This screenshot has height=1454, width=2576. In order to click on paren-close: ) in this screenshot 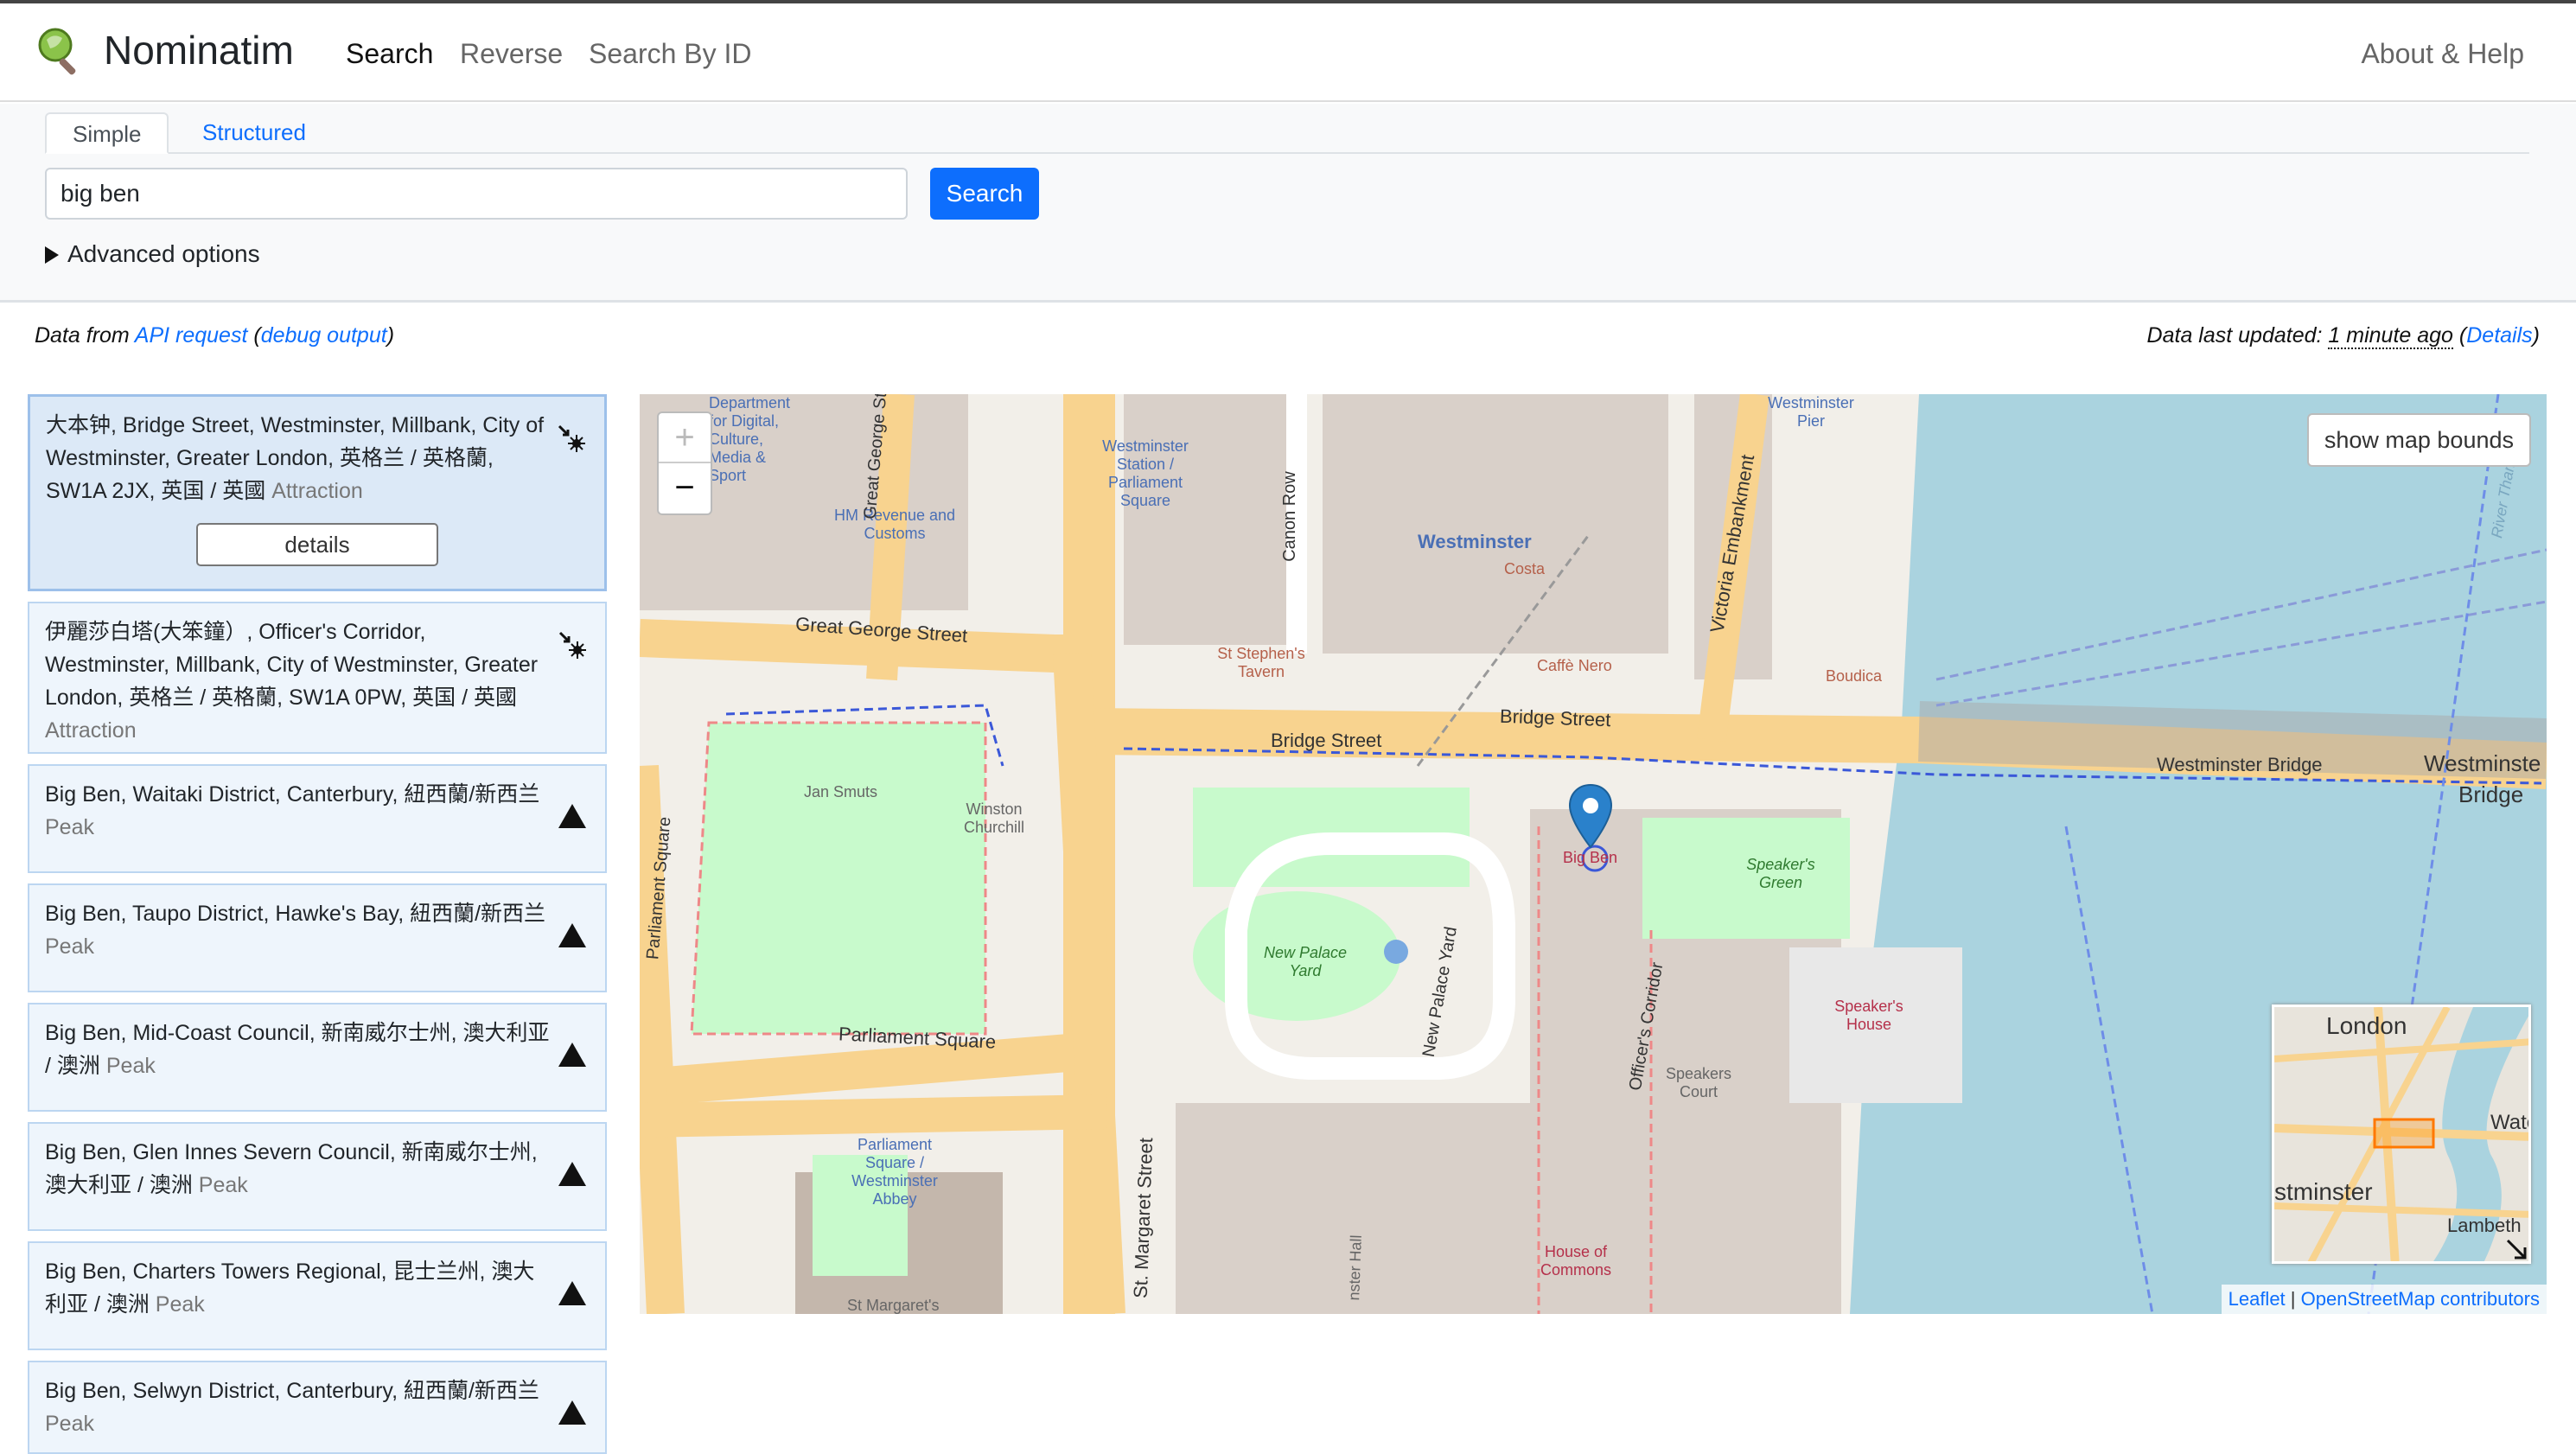, I will do `click(390, 335)`.